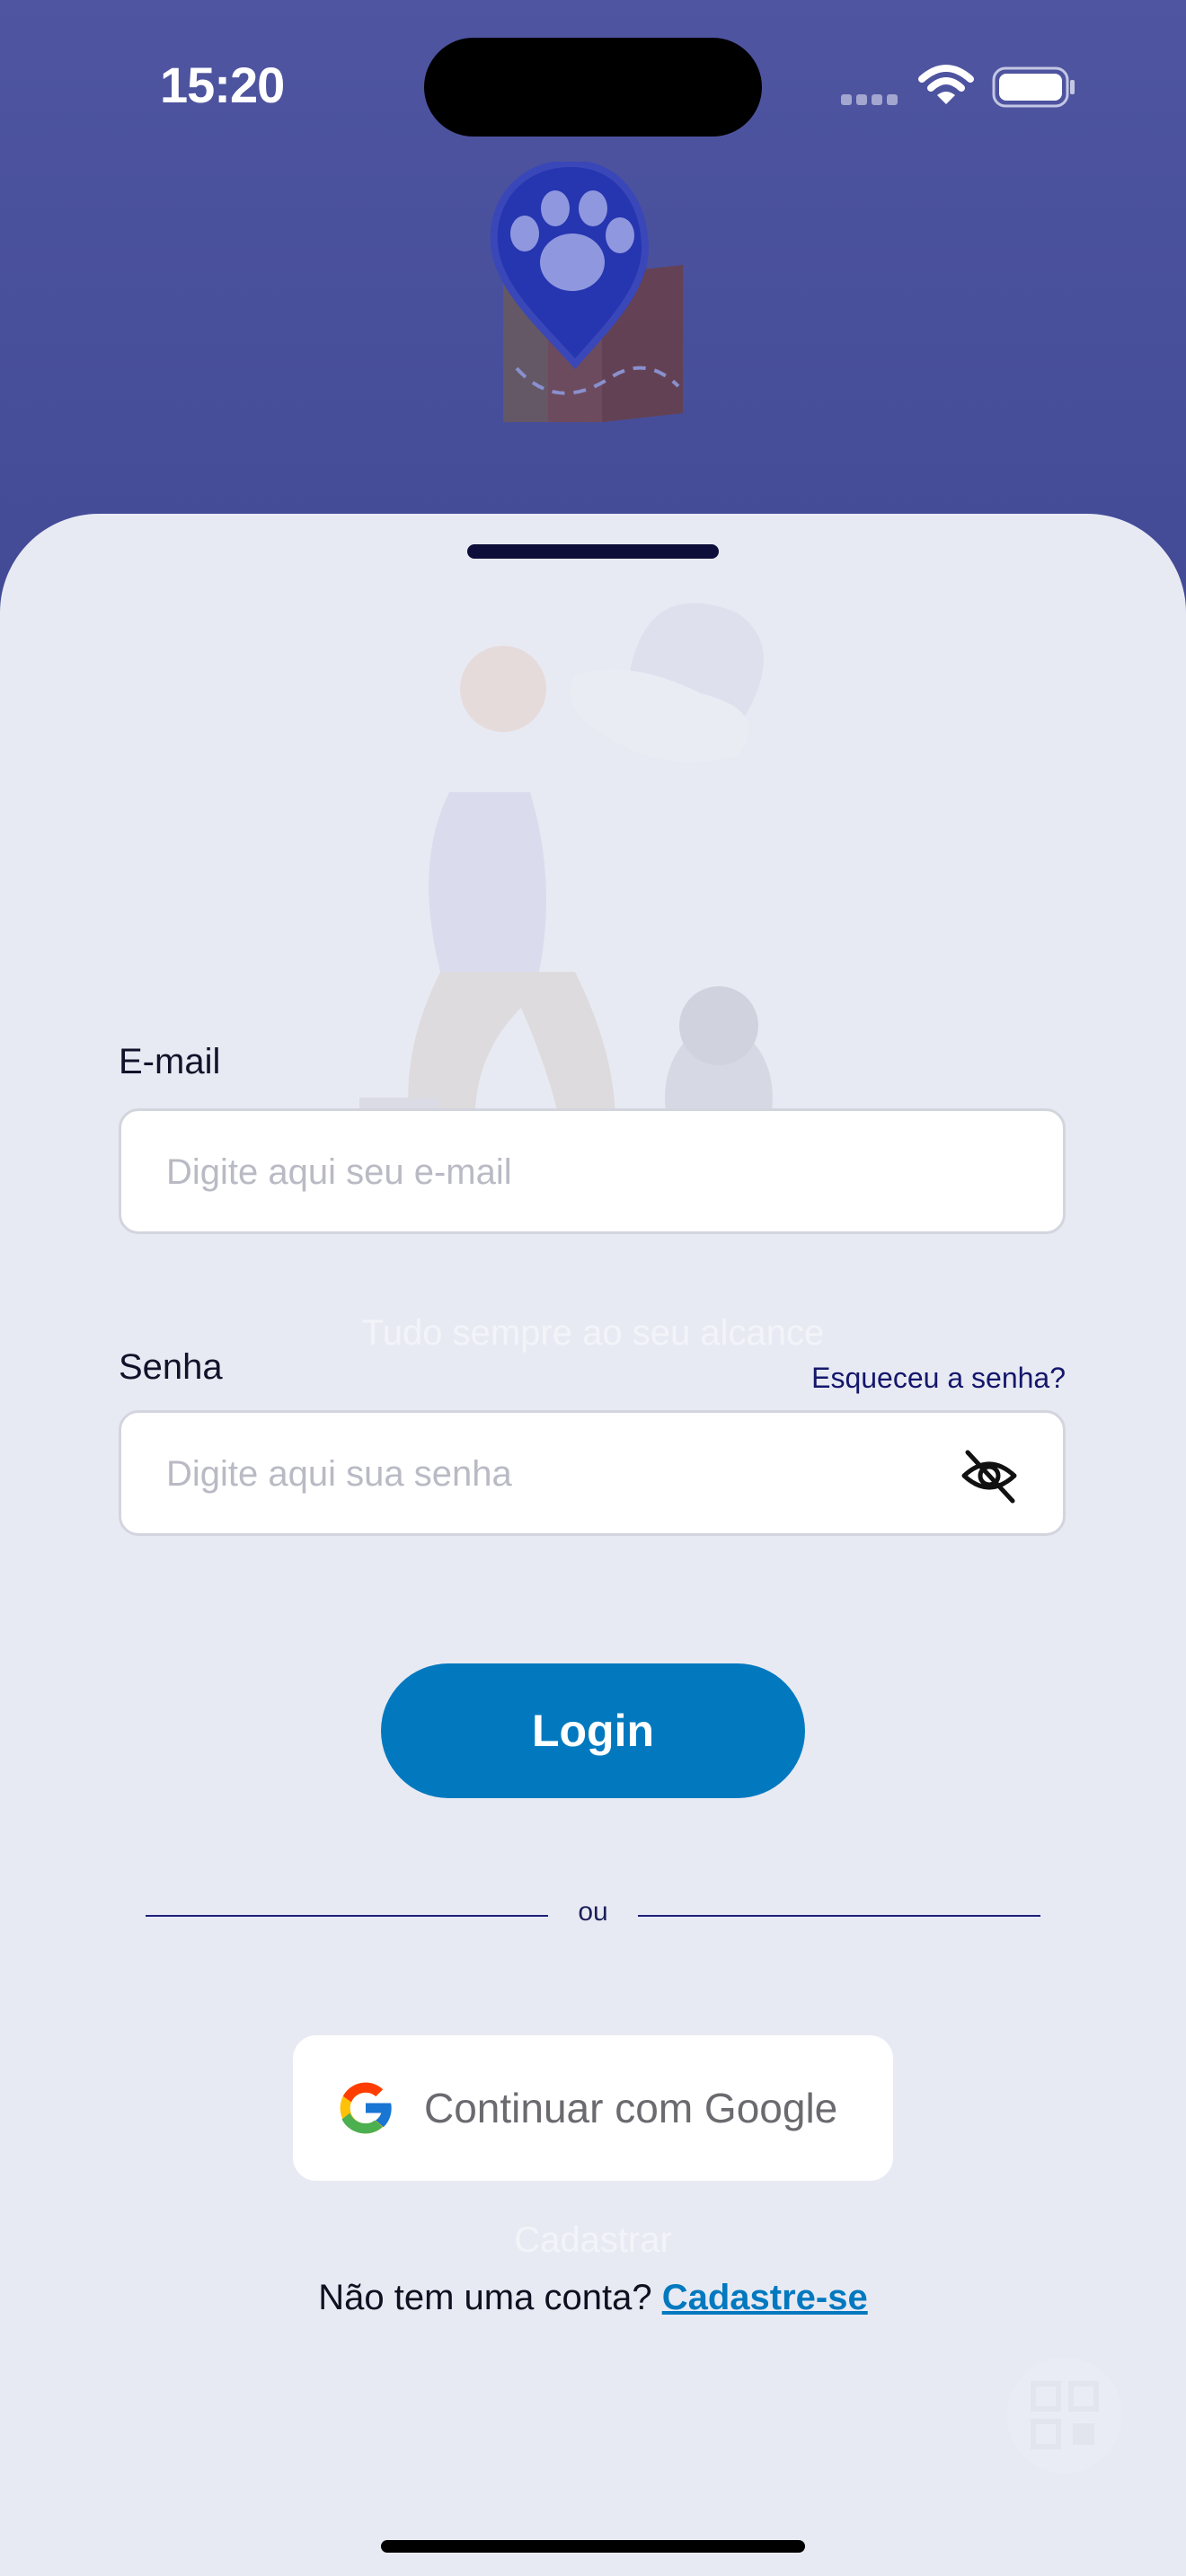 This screenshot has width=1186, height=2576. I want to click on password-field, so click(592, 1473).